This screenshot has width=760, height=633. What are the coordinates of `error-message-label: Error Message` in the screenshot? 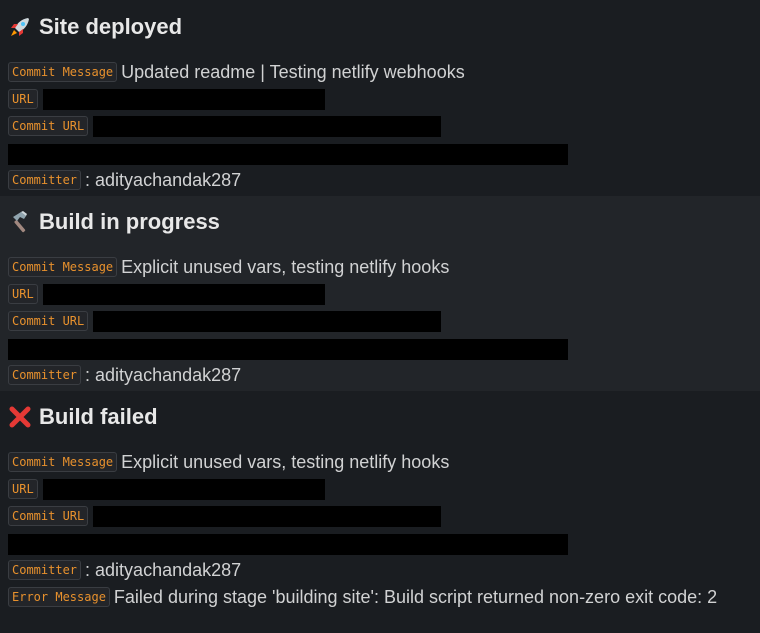 It's located at (59, 597).